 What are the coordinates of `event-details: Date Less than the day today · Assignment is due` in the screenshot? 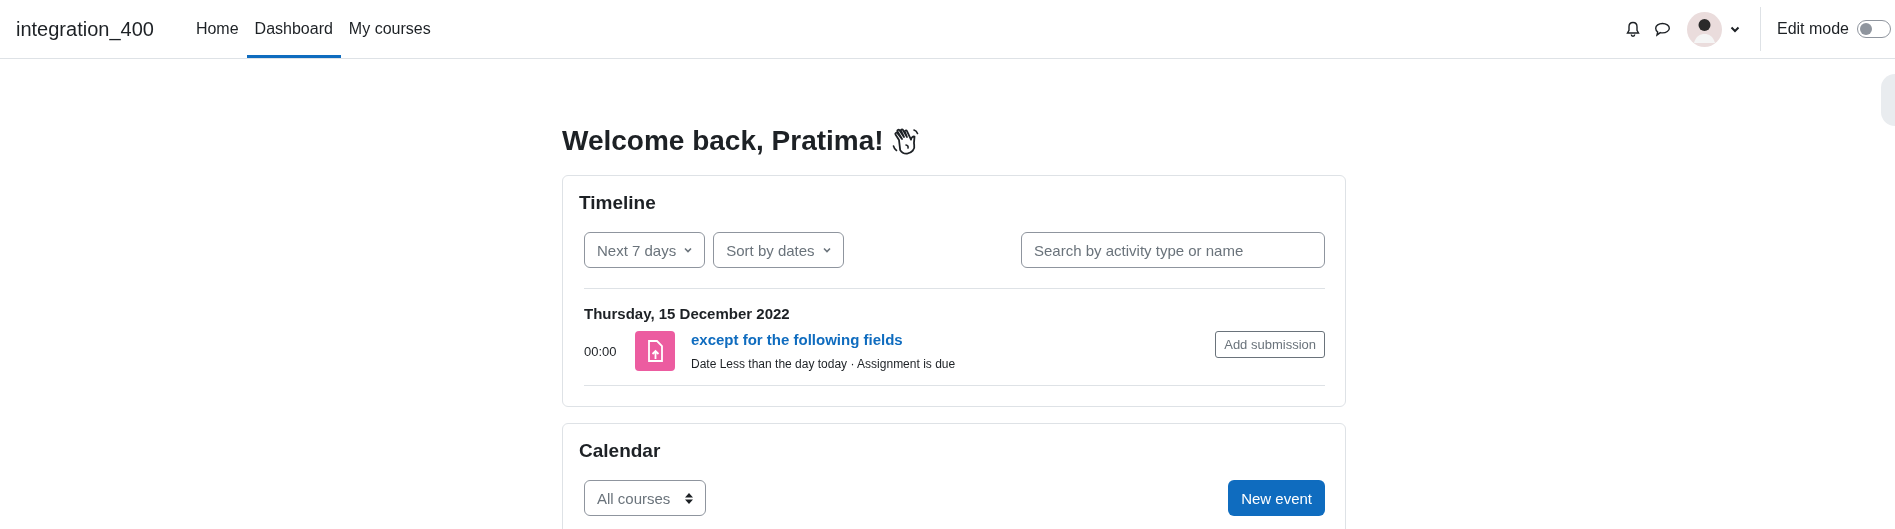 It's located at (824, 364).